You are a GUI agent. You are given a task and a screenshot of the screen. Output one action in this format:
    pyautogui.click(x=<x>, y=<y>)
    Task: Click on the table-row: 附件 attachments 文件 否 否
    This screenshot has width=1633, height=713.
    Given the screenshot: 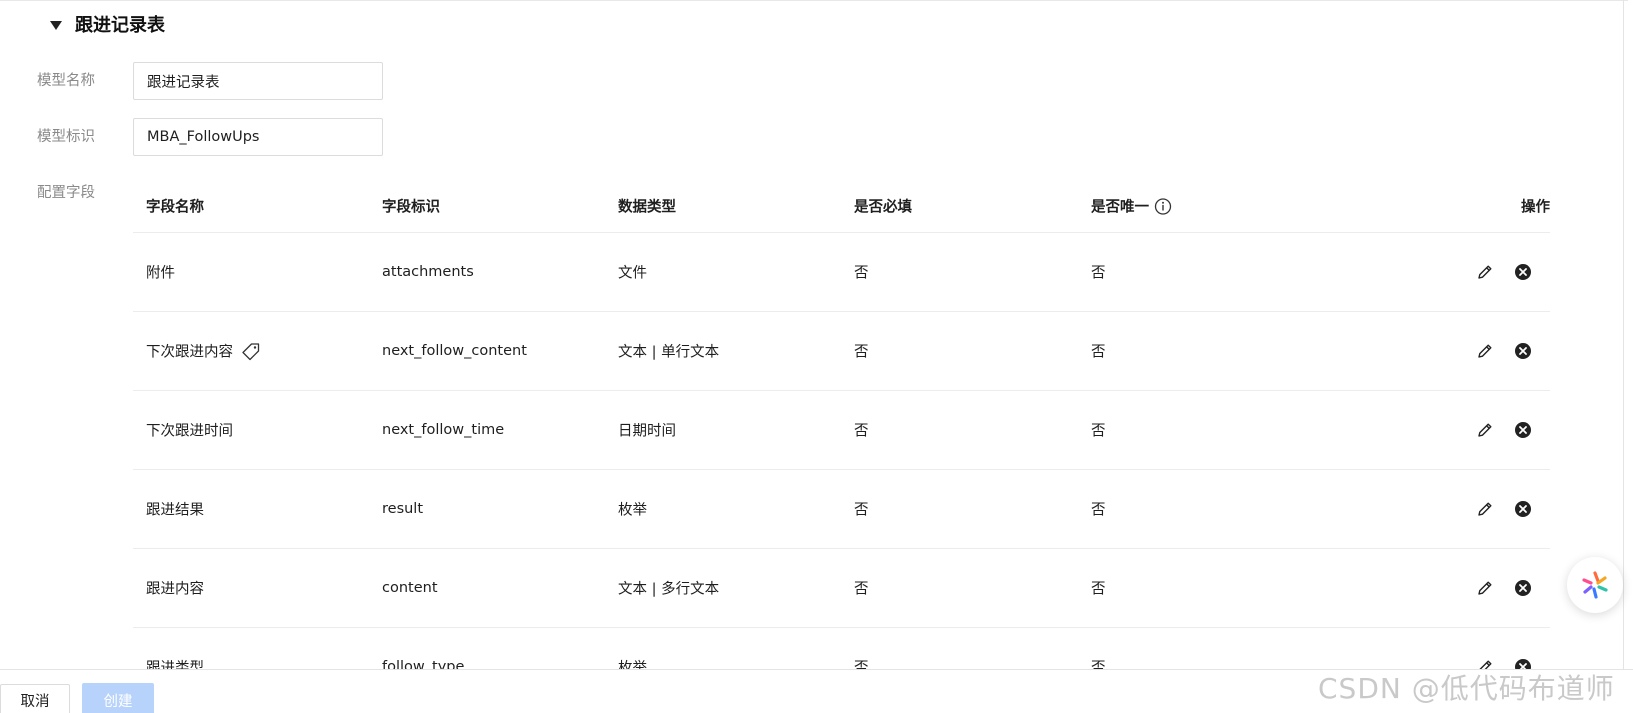 What is the action you would take?
    pyautogui.click(x=841, y=272)
    